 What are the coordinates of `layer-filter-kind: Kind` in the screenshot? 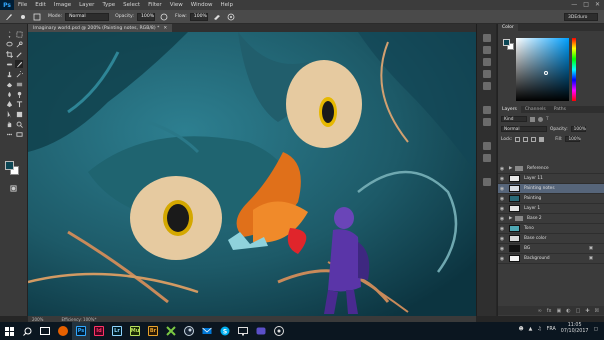 It's located at (514, 119).